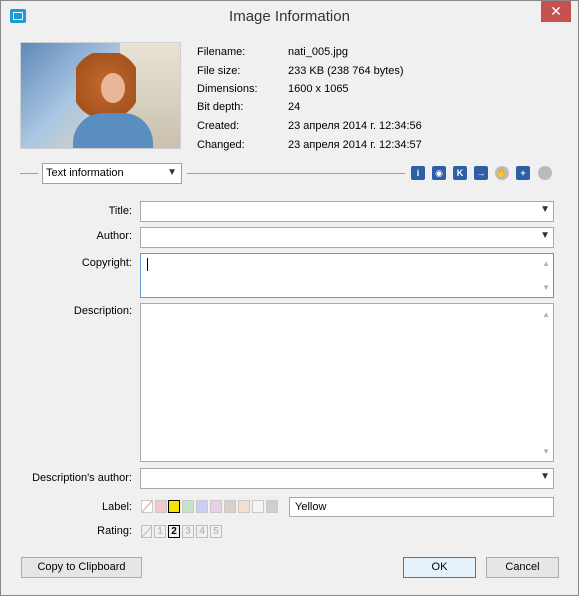  What do you see at coordinates (230, 506) in the screenshot?
I see `label-swatch-brown` at bounding box center [230, 506].